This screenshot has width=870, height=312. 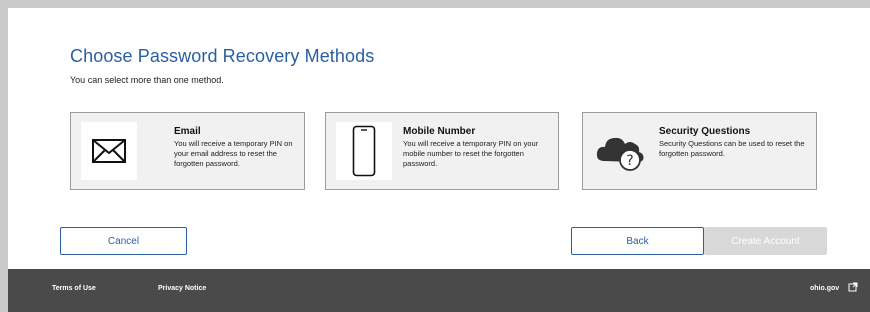 What do you see at coordinates (621, 151) in the screenshot?
I see `cloud-question-icon: ?` at bounding box center [621, 151].